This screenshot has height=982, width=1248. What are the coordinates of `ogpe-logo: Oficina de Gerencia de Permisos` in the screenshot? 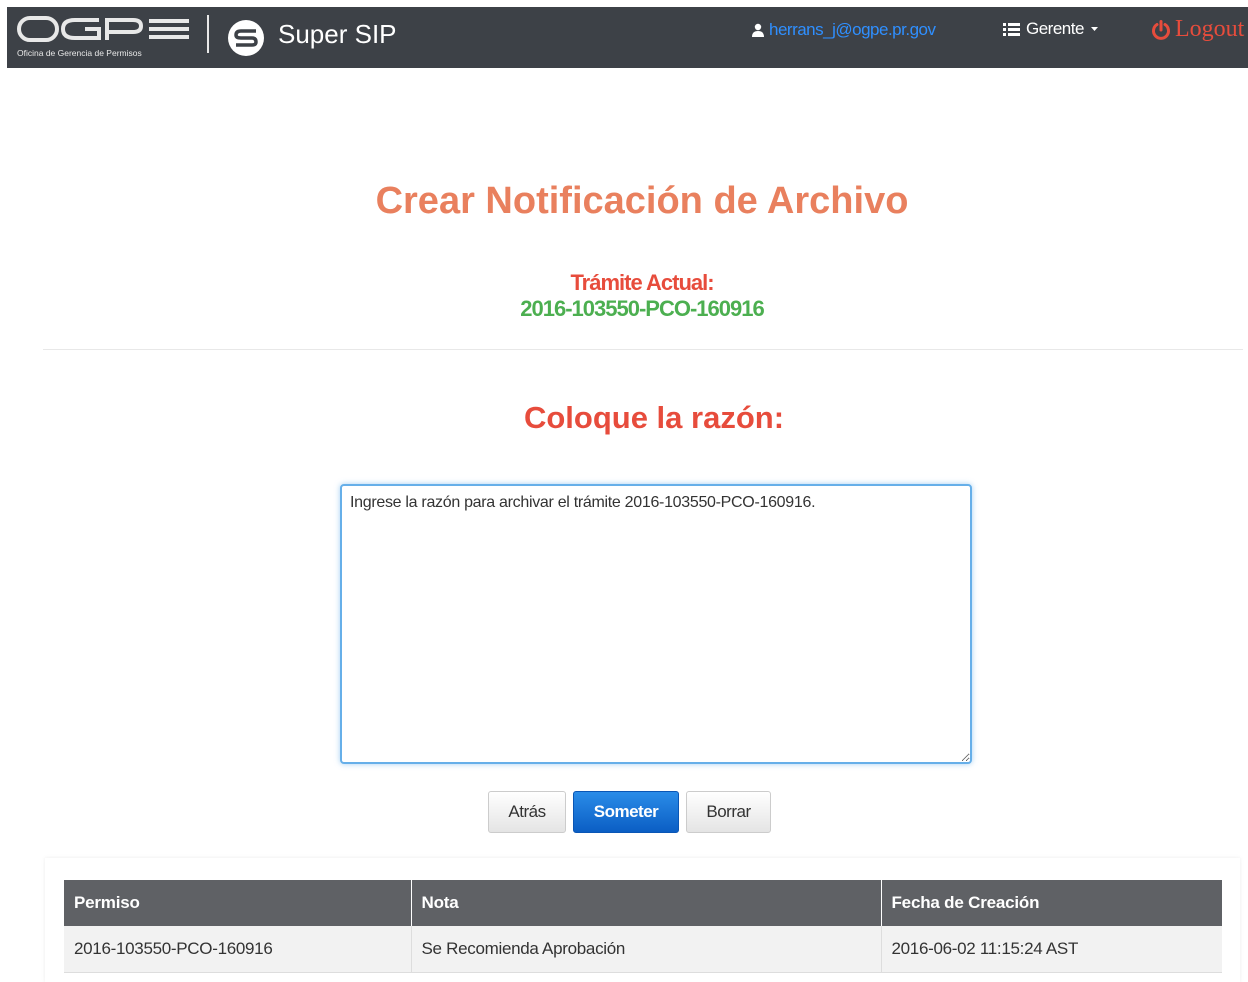 It's located at (107, 36).